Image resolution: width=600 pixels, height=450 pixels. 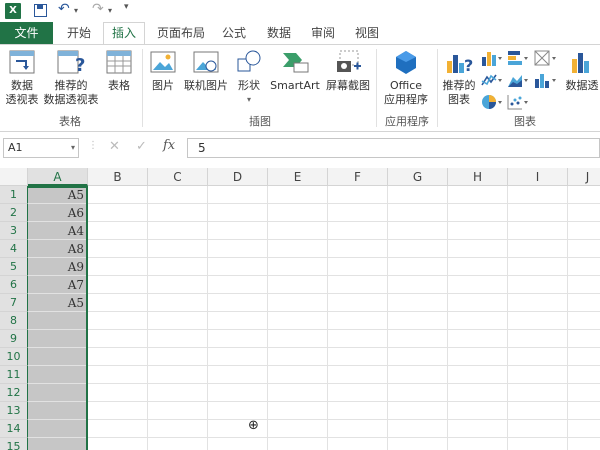 What do you see at coordinates (56, 303) in the screenshot?
I see `cell-a7: A5` at bounding box center [56, 303].